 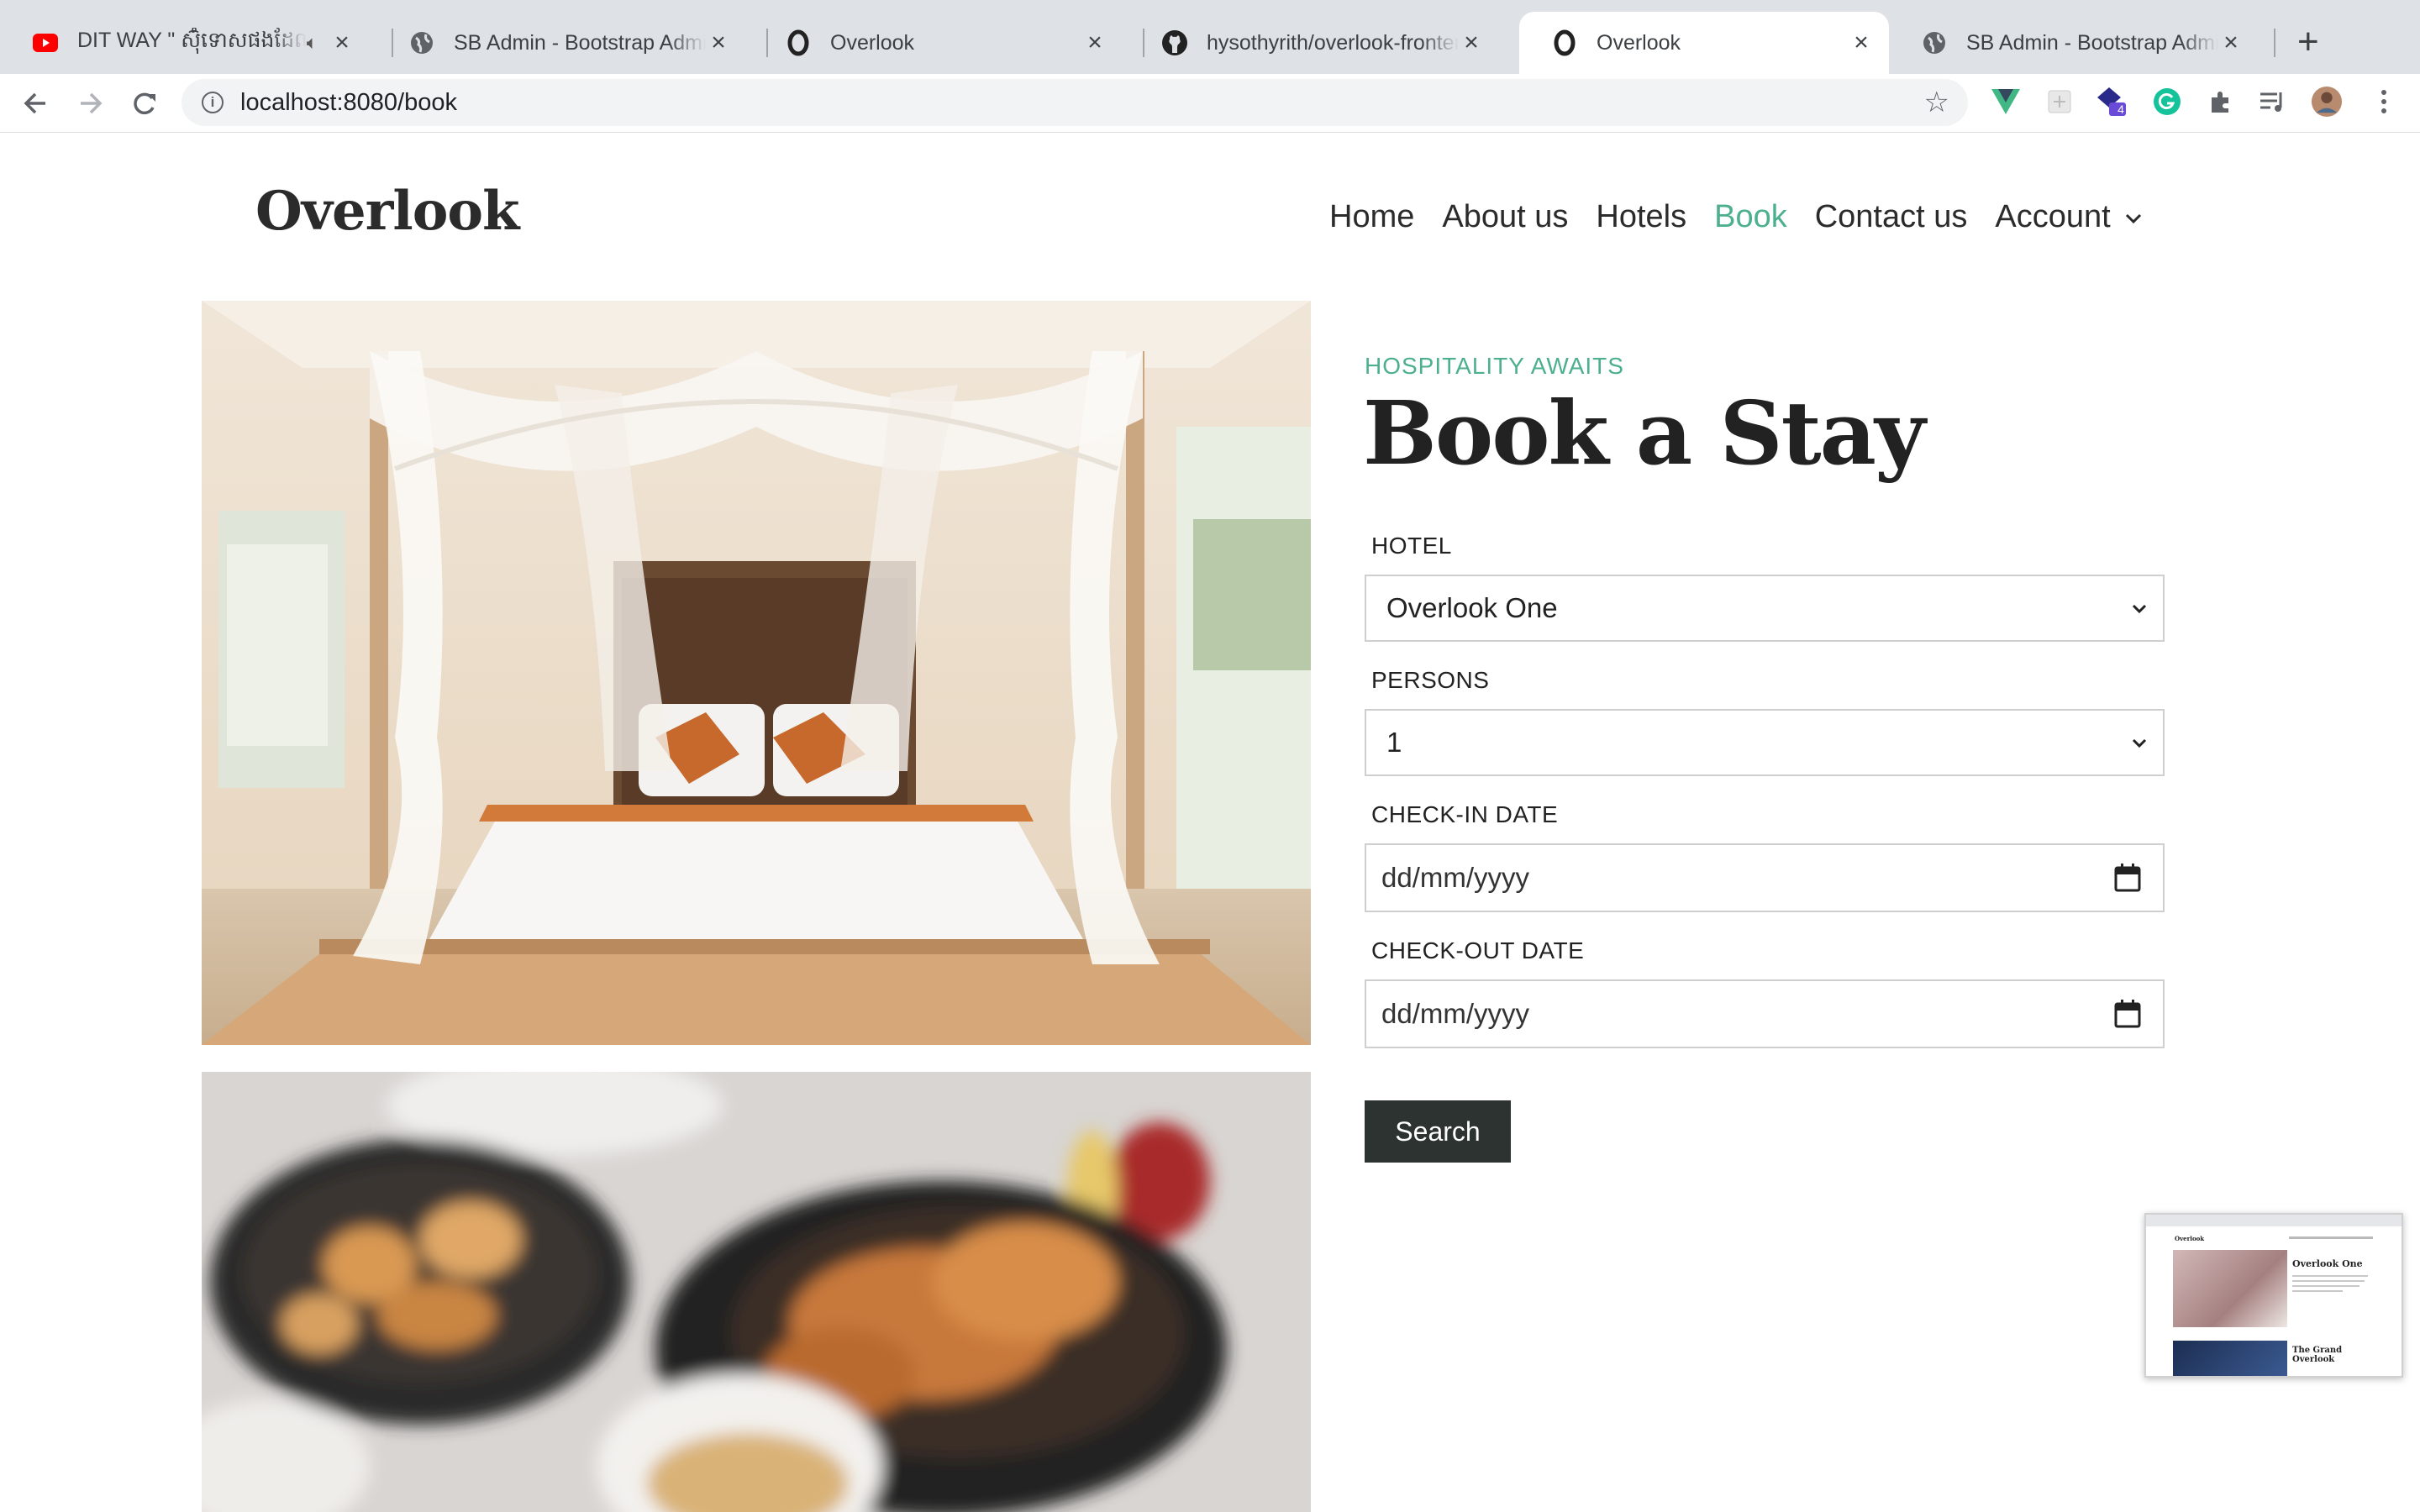 I want to click on puzzle-extensions-icon, so click(x=2221, y=102).